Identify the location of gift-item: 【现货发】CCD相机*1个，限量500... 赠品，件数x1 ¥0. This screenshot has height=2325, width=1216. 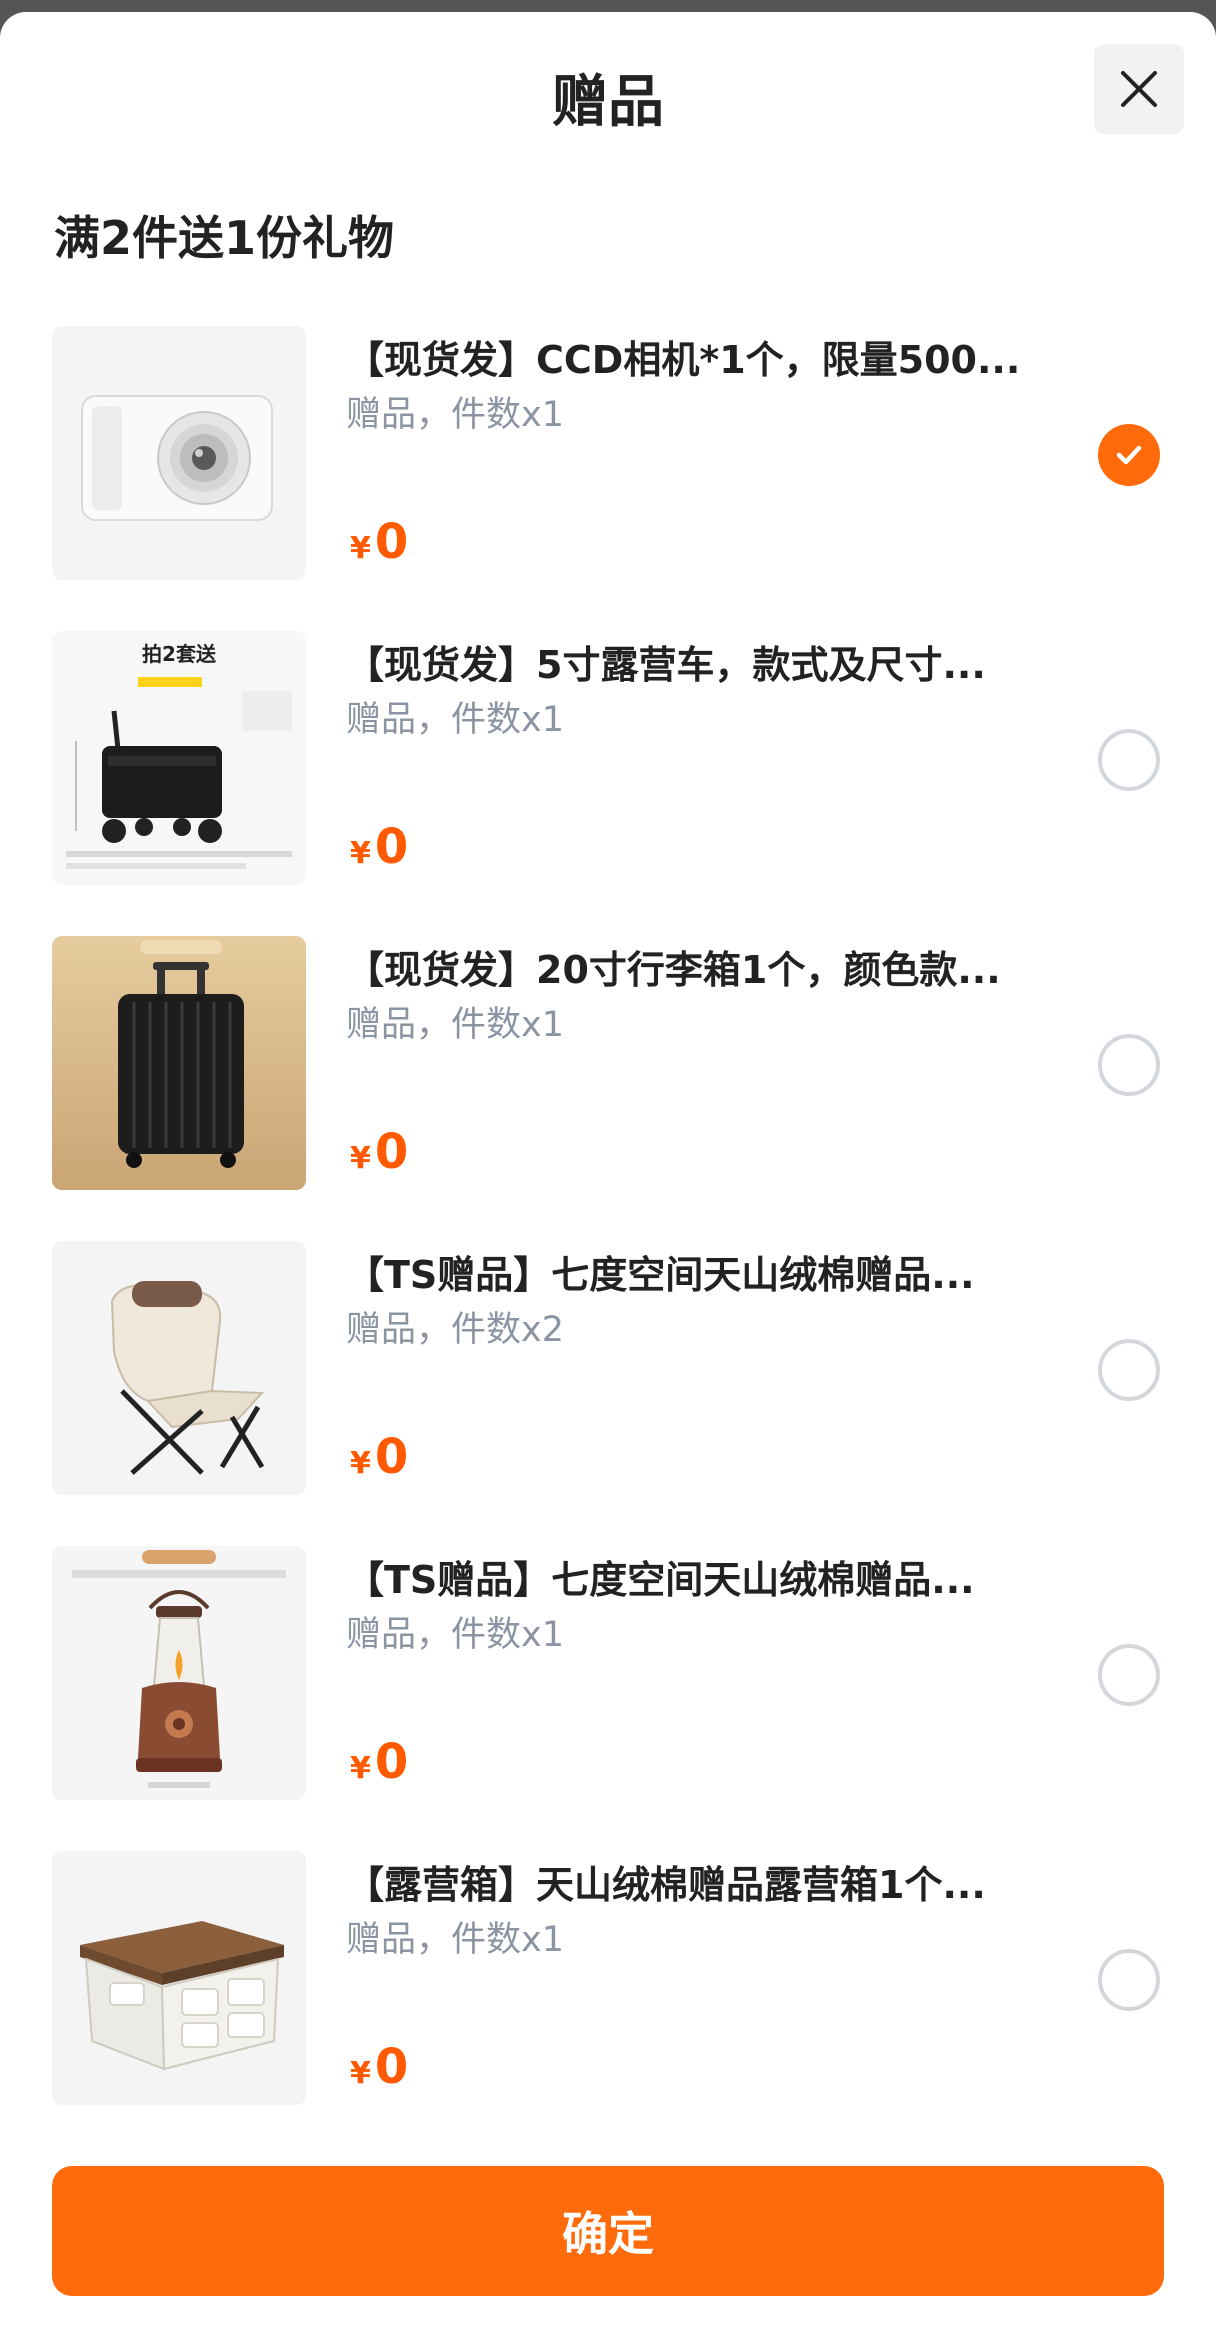
(608, 456).